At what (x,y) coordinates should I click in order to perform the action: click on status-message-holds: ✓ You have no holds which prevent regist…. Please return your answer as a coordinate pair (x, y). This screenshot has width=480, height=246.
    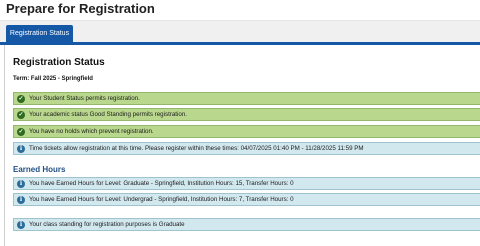
    Looking at the image, I should click on (246, 131).